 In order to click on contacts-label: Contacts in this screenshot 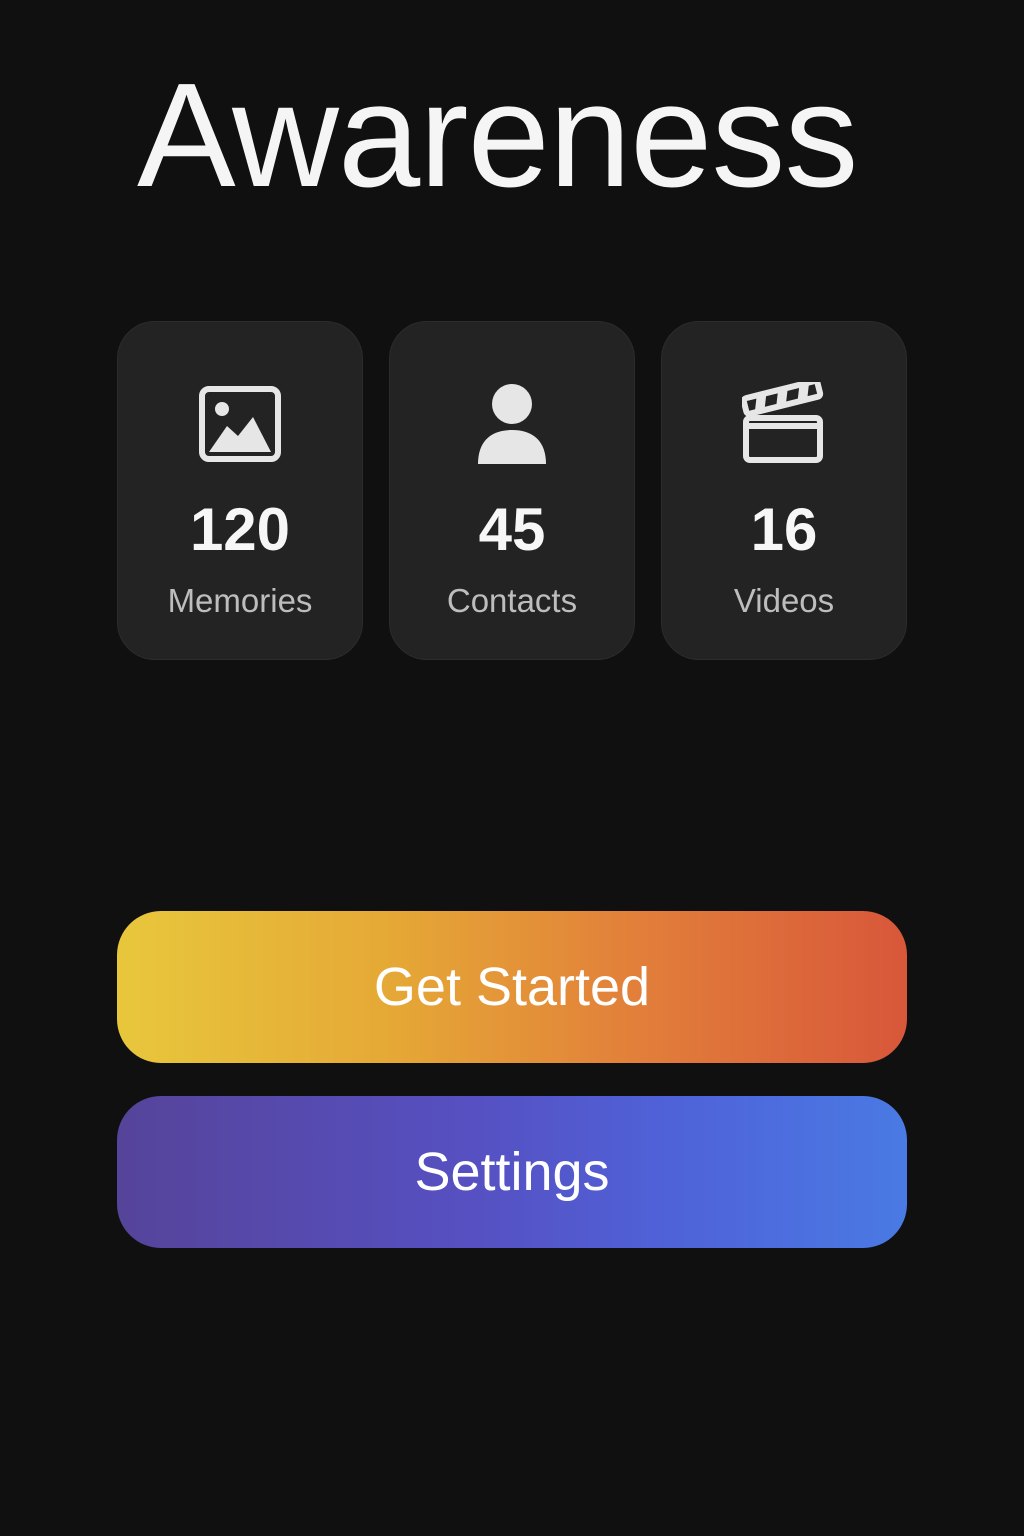, I will do `click(512, 600)`.